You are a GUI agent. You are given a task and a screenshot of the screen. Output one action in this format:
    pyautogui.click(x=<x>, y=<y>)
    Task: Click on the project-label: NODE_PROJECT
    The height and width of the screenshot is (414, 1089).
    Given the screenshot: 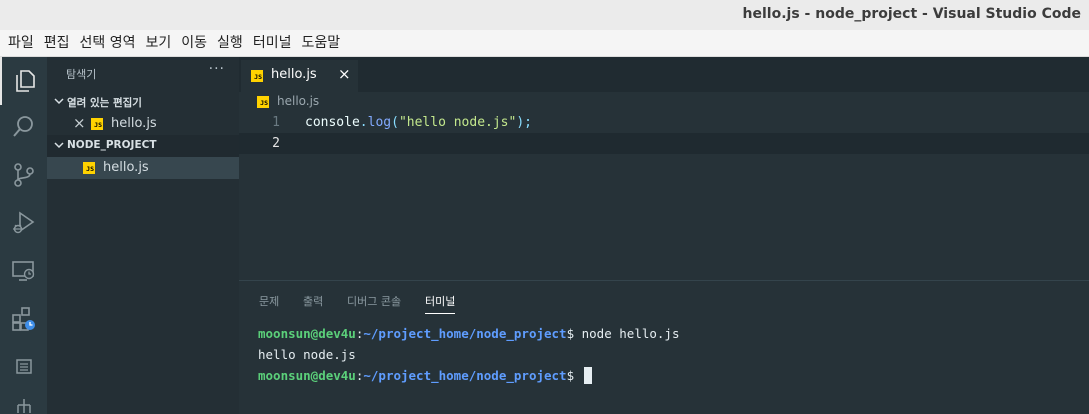 What is the action you would take?
    pyautogui.click(x=112, y=145)
    